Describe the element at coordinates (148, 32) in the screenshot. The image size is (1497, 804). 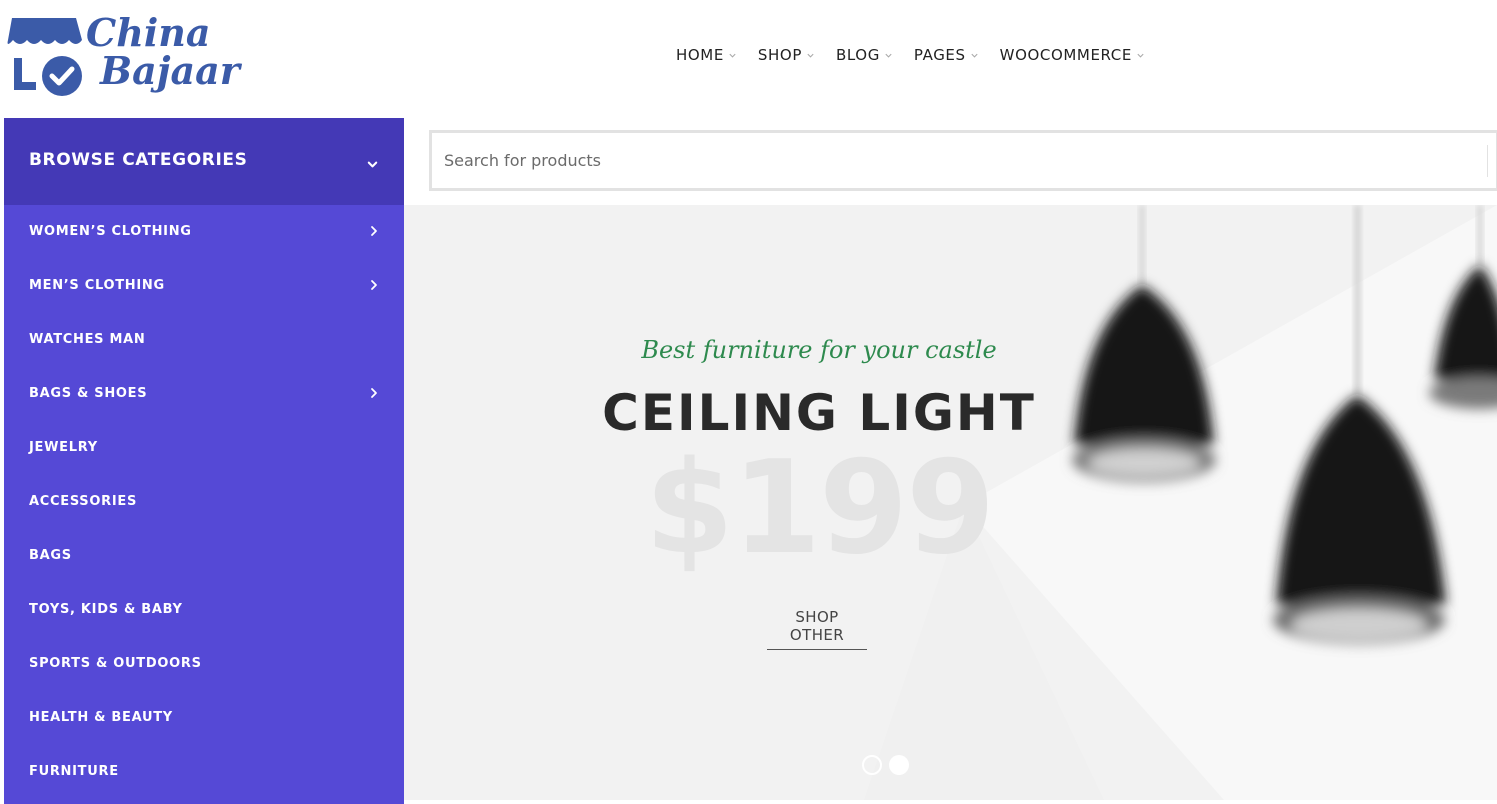
I see `logo-line-1: China` at that location.